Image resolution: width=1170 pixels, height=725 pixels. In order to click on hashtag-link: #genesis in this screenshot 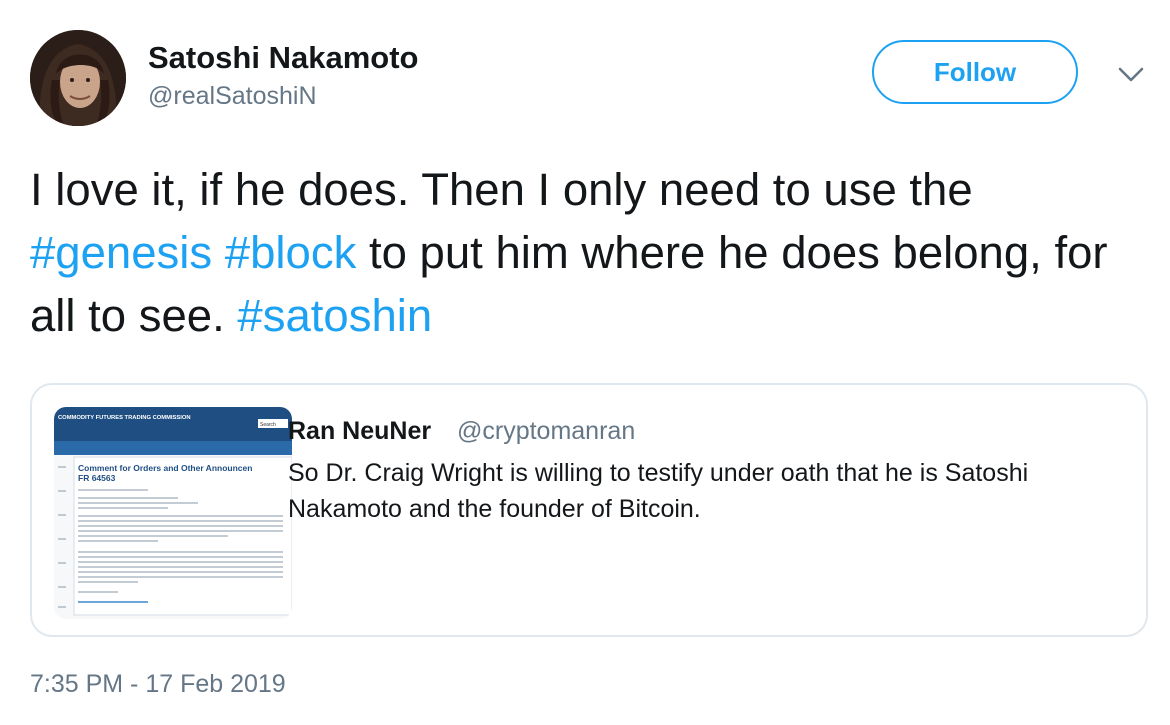, I will do `click(121, 252)`.